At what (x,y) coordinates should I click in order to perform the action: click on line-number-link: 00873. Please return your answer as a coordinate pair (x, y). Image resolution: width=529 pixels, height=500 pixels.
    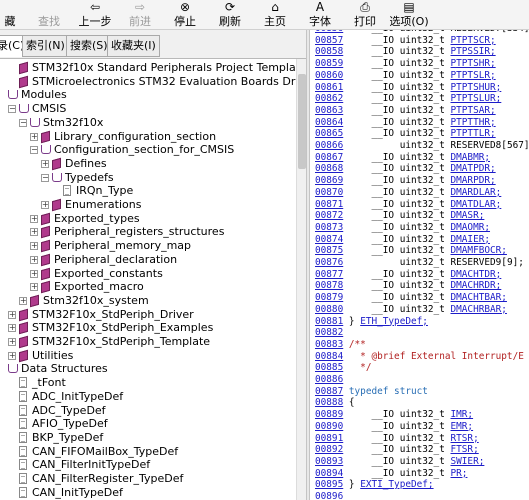
    Looking at the image, I should click on (329, 227).